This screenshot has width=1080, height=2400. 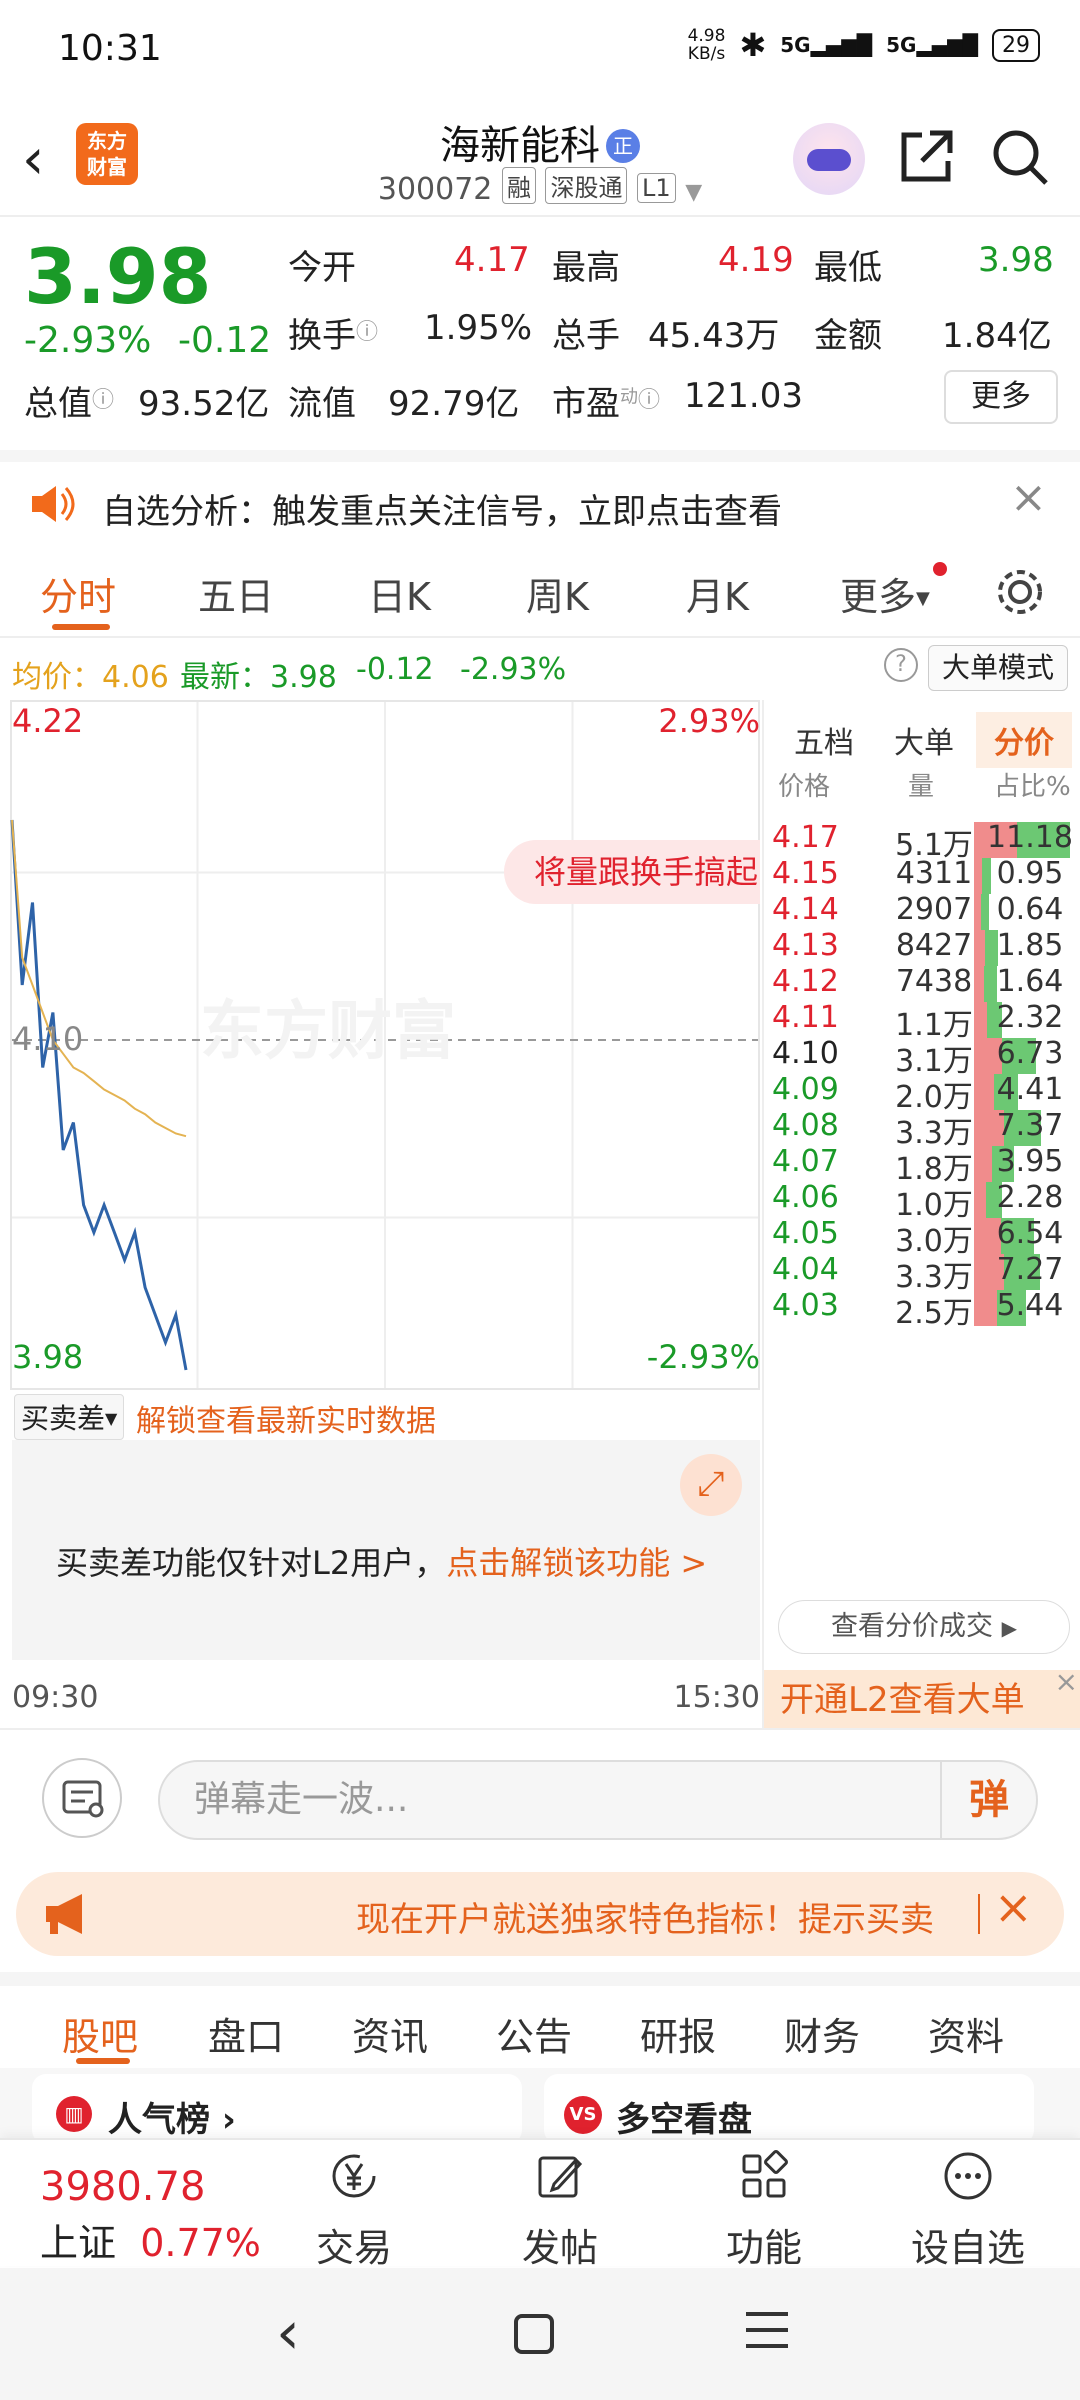 What do you see at coordinates (753, 45) in the screenshot?
I see `bluetooth-icon: ✱` at bounding box center [753, 45].